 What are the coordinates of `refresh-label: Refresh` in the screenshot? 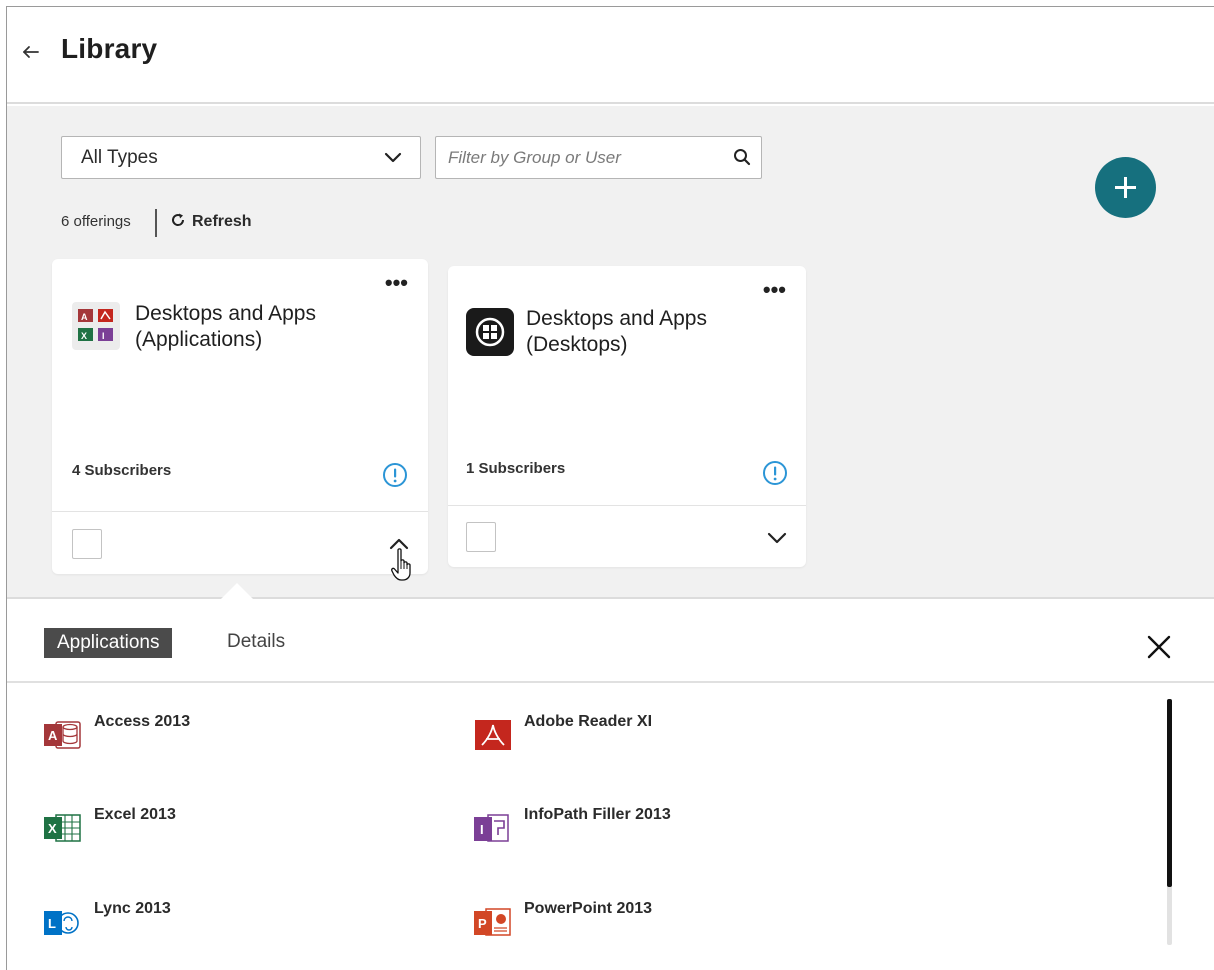 It's located at (222, 221).